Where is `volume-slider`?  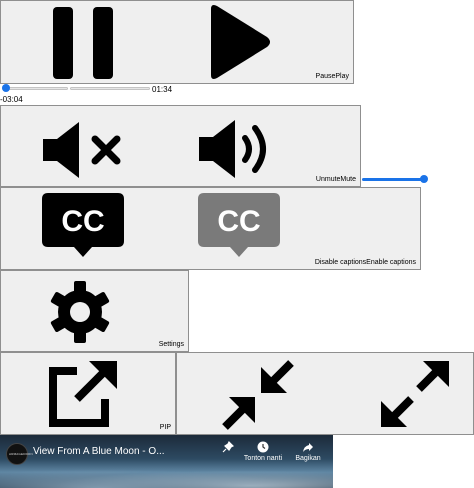
volume-slider is located at coordinates (393, 179).